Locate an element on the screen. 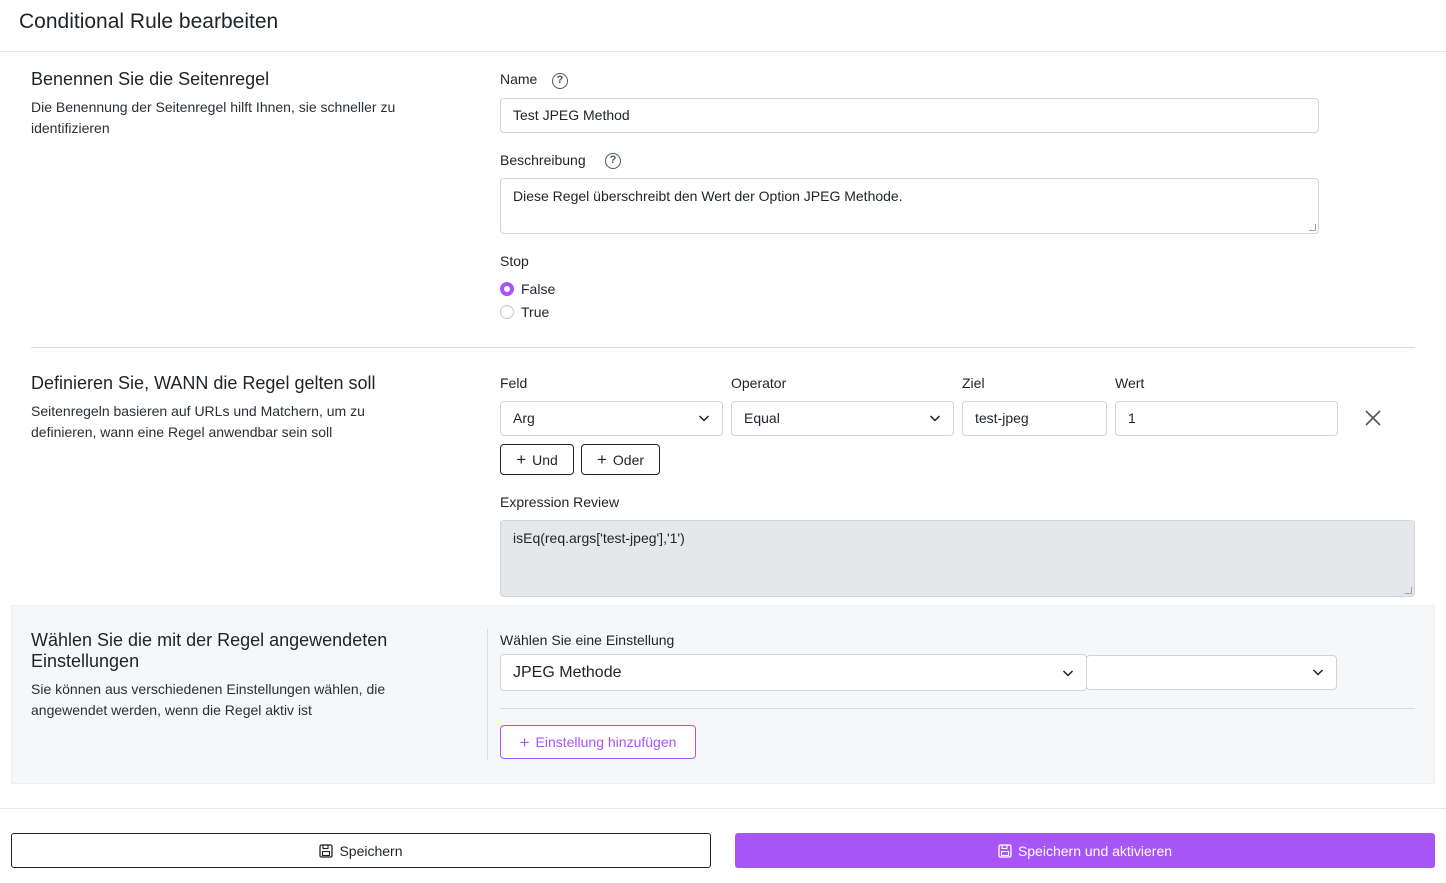 The width and height of the screenshot is (1446, 883). operator-label: Operator is located at coordinates (759, 383).